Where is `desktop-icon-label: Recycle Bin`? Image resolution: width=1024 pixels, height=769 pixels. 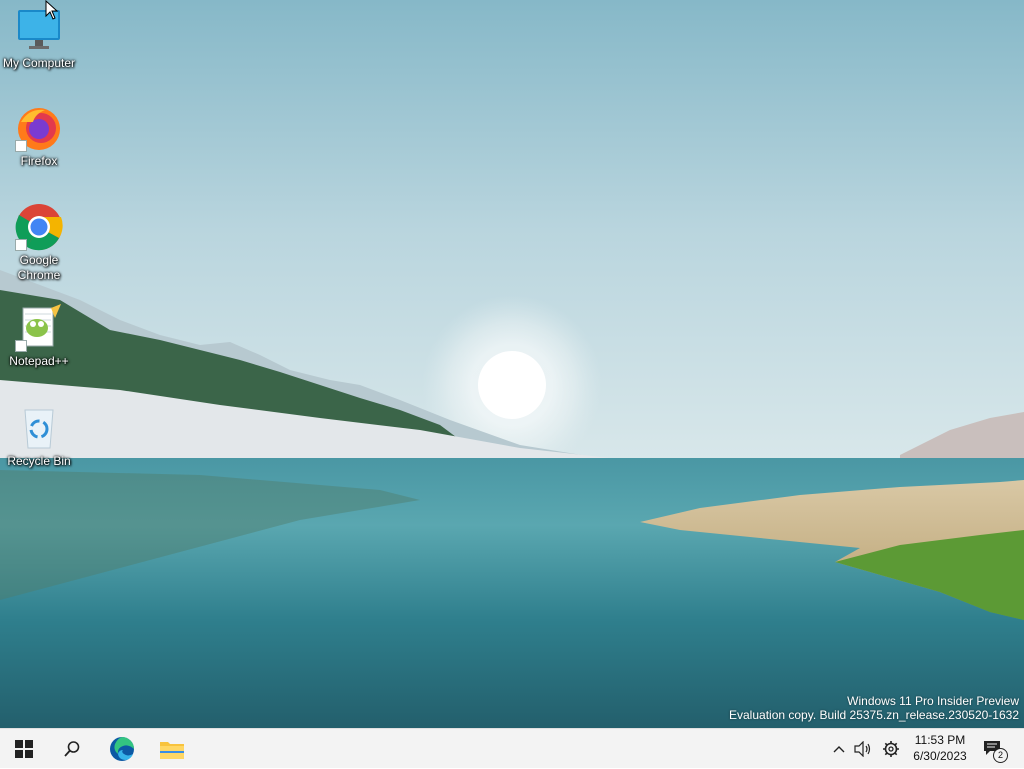 desktop-icon-label: Recycle Bin is located at coordinates (39, 461).